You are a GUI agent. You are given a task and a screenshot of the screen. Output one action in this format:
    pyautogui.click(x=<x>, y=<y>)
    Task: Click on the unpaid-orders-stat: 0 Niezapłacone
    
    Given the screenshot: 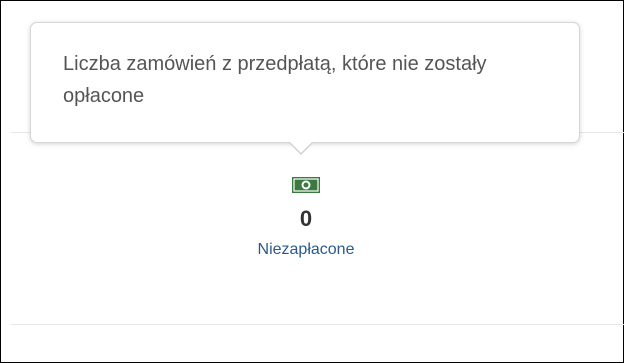 What is the action you would take?
    pyautogui.click(x=306, y=217)
    